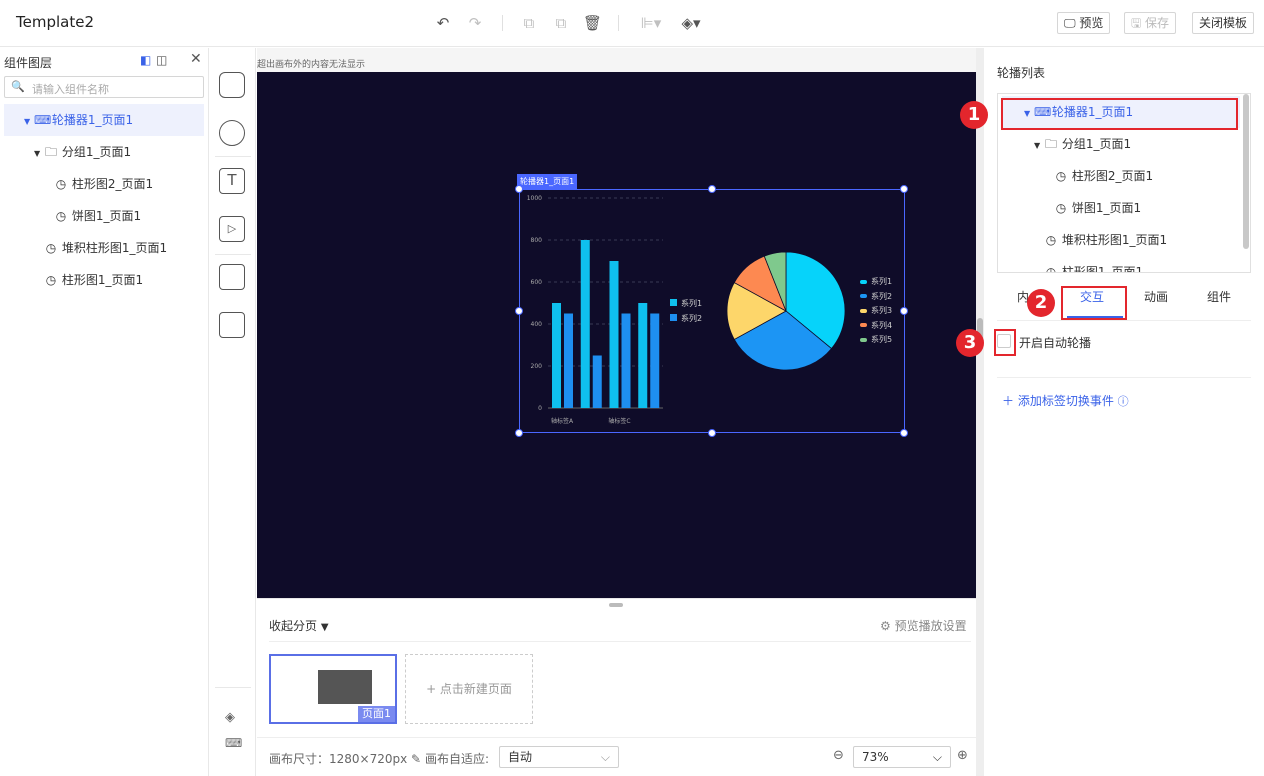 The height and width of the screenshot is (776, 1264). Describe the element at coordinates (104, 152) in the screenshot. I see `layer-item-group: ▼ 🗀 分组1_页面1` at that location.